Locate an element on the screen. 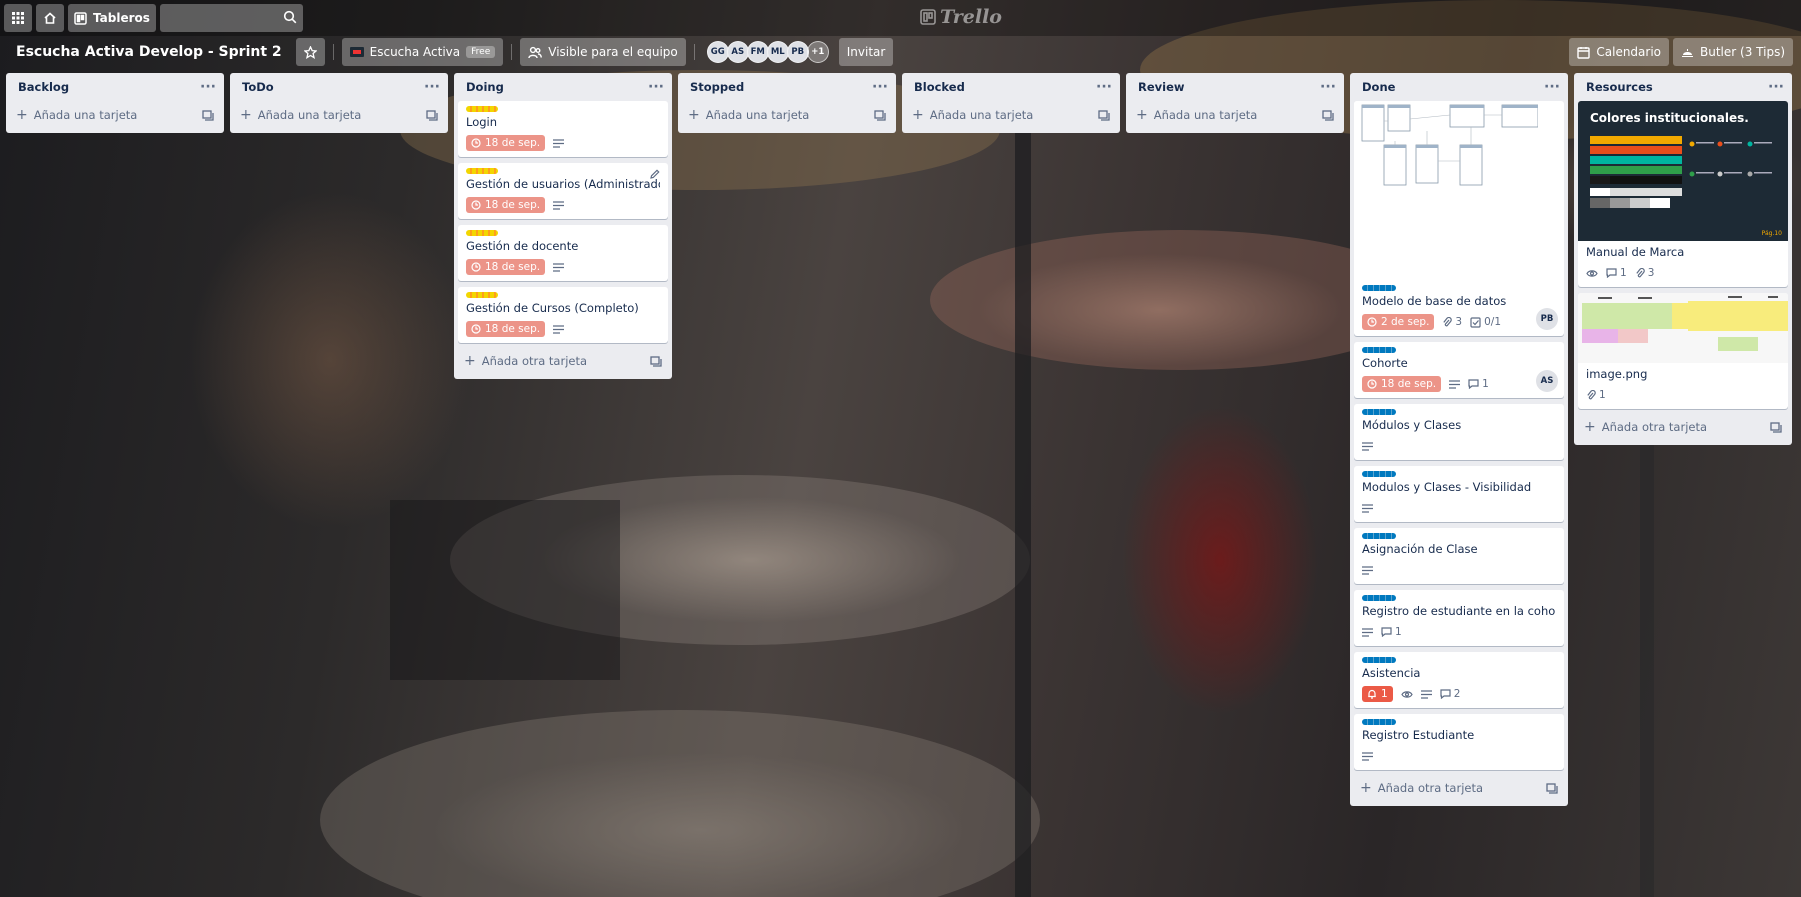 This screenshot has width=1801, height=897. card: Módulos y Clases is located at coordinates (1459, 432).